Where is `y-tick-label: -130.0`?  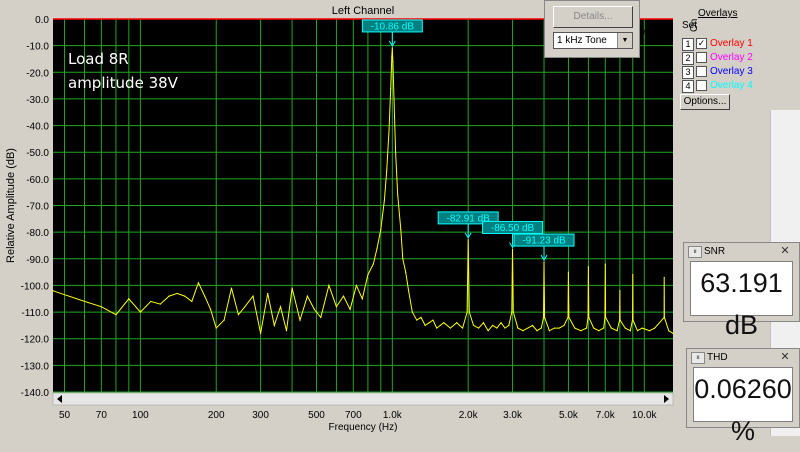 y-tick-label: -130.0 is located at coordinates (35, 366).